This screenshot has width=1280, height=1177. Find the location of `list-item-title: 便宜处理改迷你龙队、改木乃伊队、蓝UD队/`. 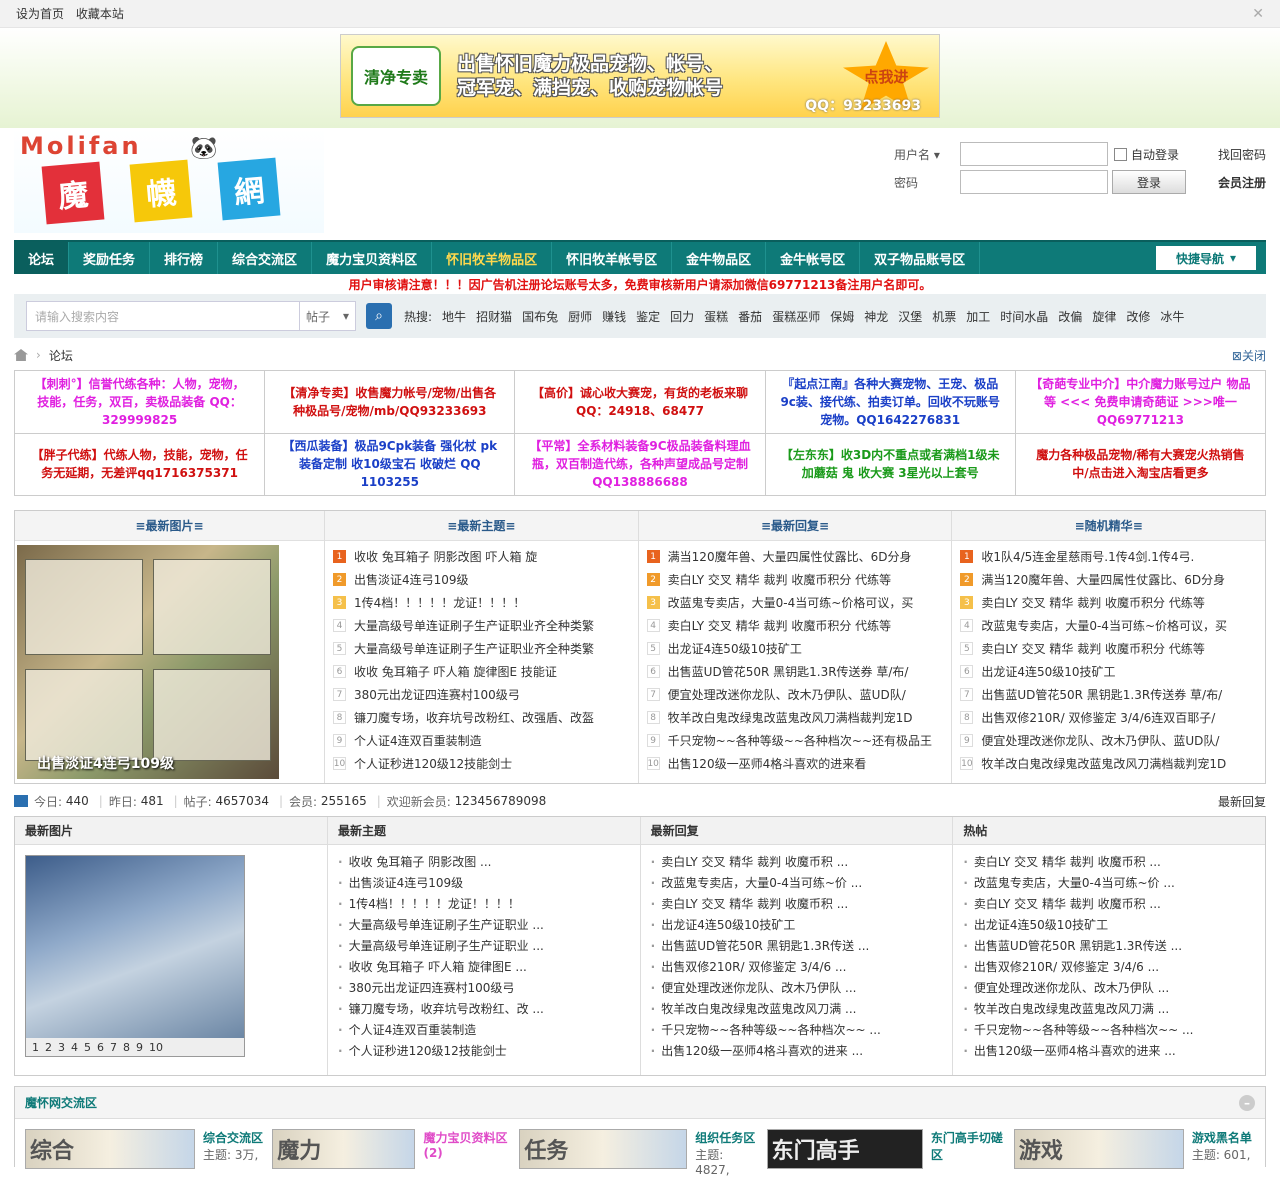

list-item-title: 便宜处理改迷你龙队、改木乃伊队、蓝UD队/ is located at coordinates (1100, 740).